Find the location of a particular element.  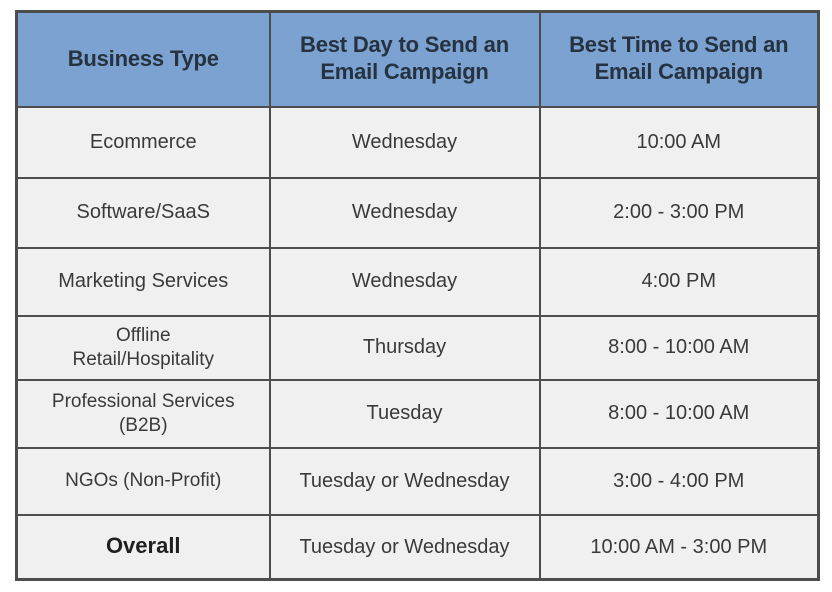

cell-business-type-overall: Overall is located at coordinates (143, 547).